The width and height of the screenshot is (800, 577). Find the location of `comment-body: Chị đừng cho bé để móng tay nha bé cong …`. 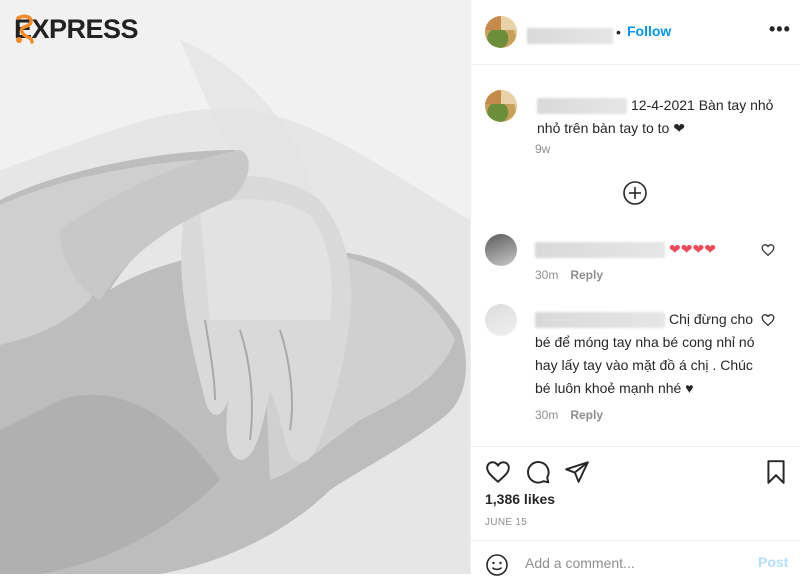

comment-body: Chị đừng cho bé để móng tay nha bé cong … is located at coordinates (647, 354).